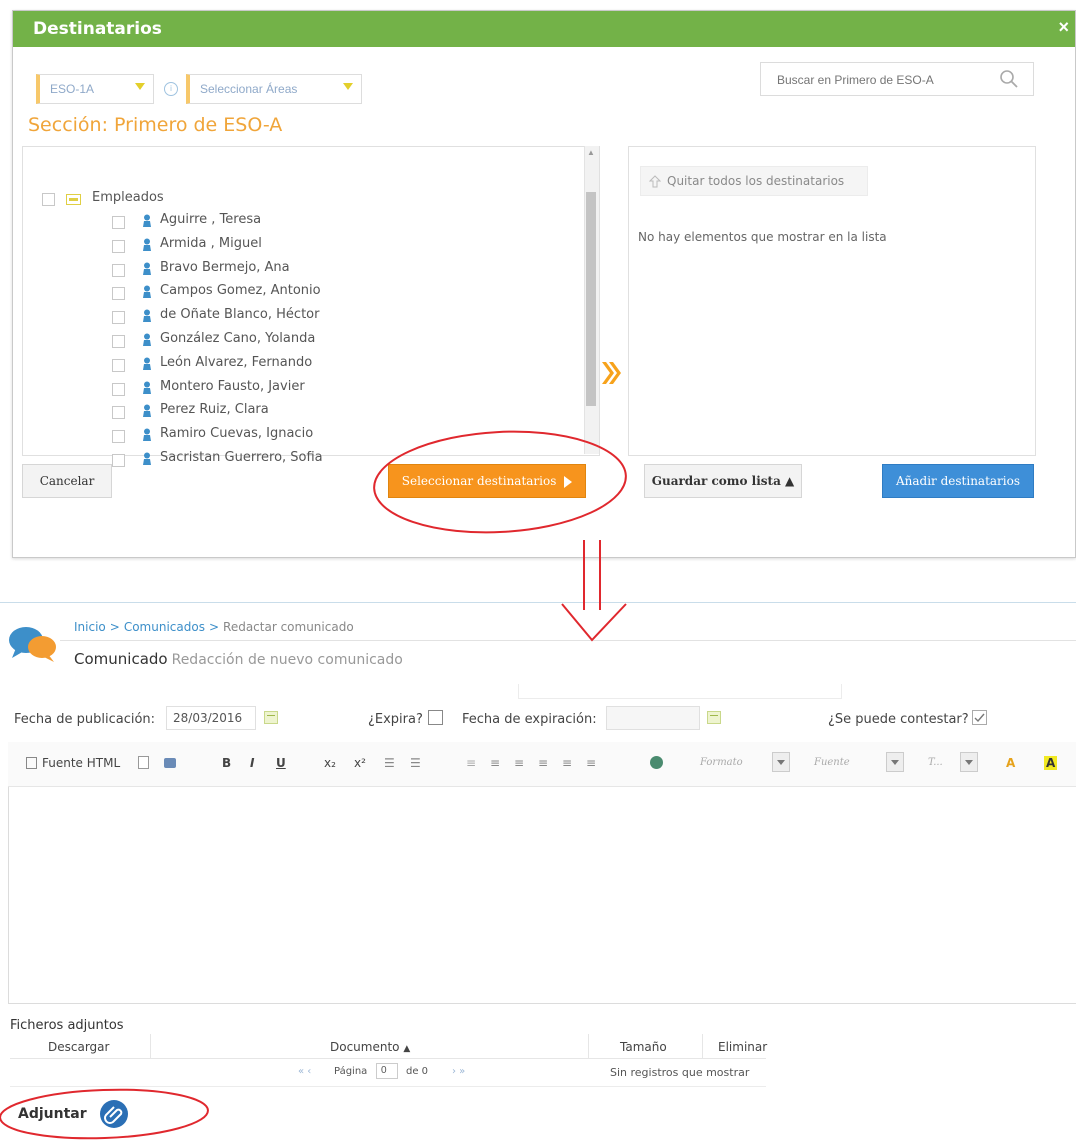 The height and width of the screenshot is (1144, 1076). Describe the element at coordinates (104, 1114) in the screenshot. I see `annotation-ellipse-attach` at that location.